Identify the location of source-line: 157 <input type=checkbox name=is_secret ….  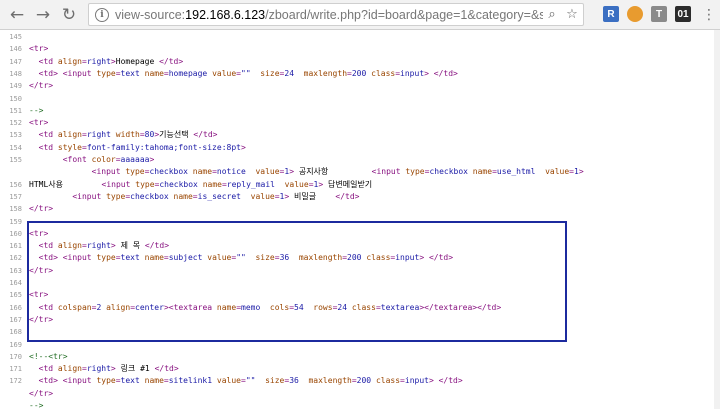
(360, 197).